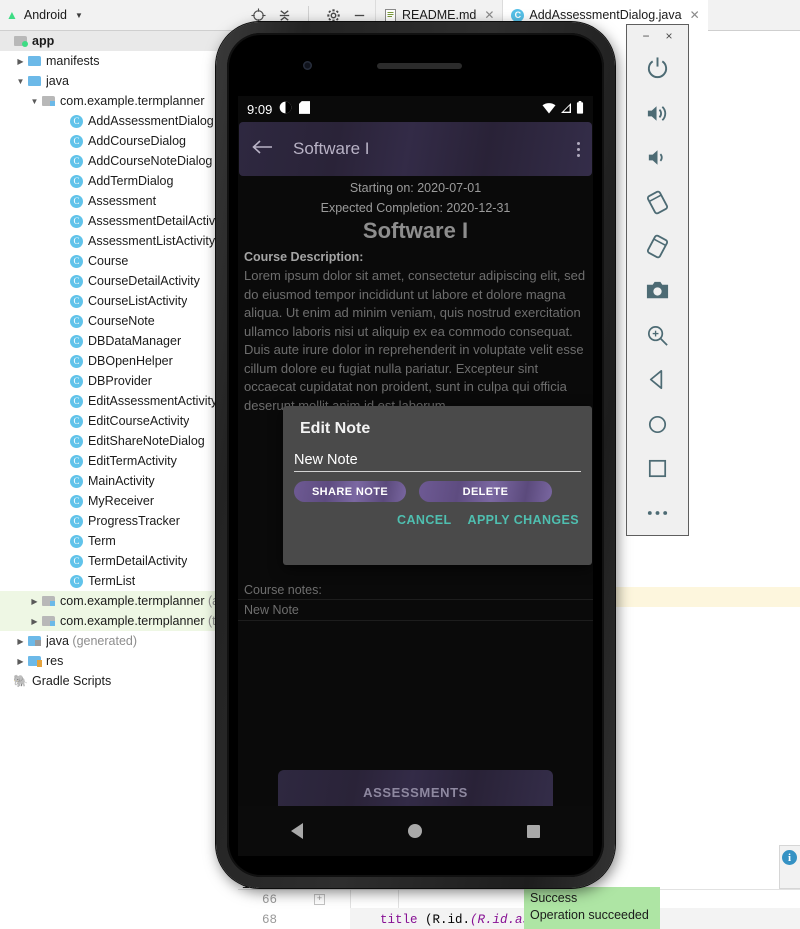 The width and height of the screenshot is (800, 929). Describe the element at coordinates (350, 491) in the screenshot. I see `share-note-button: SHARE NOTE` at that location.